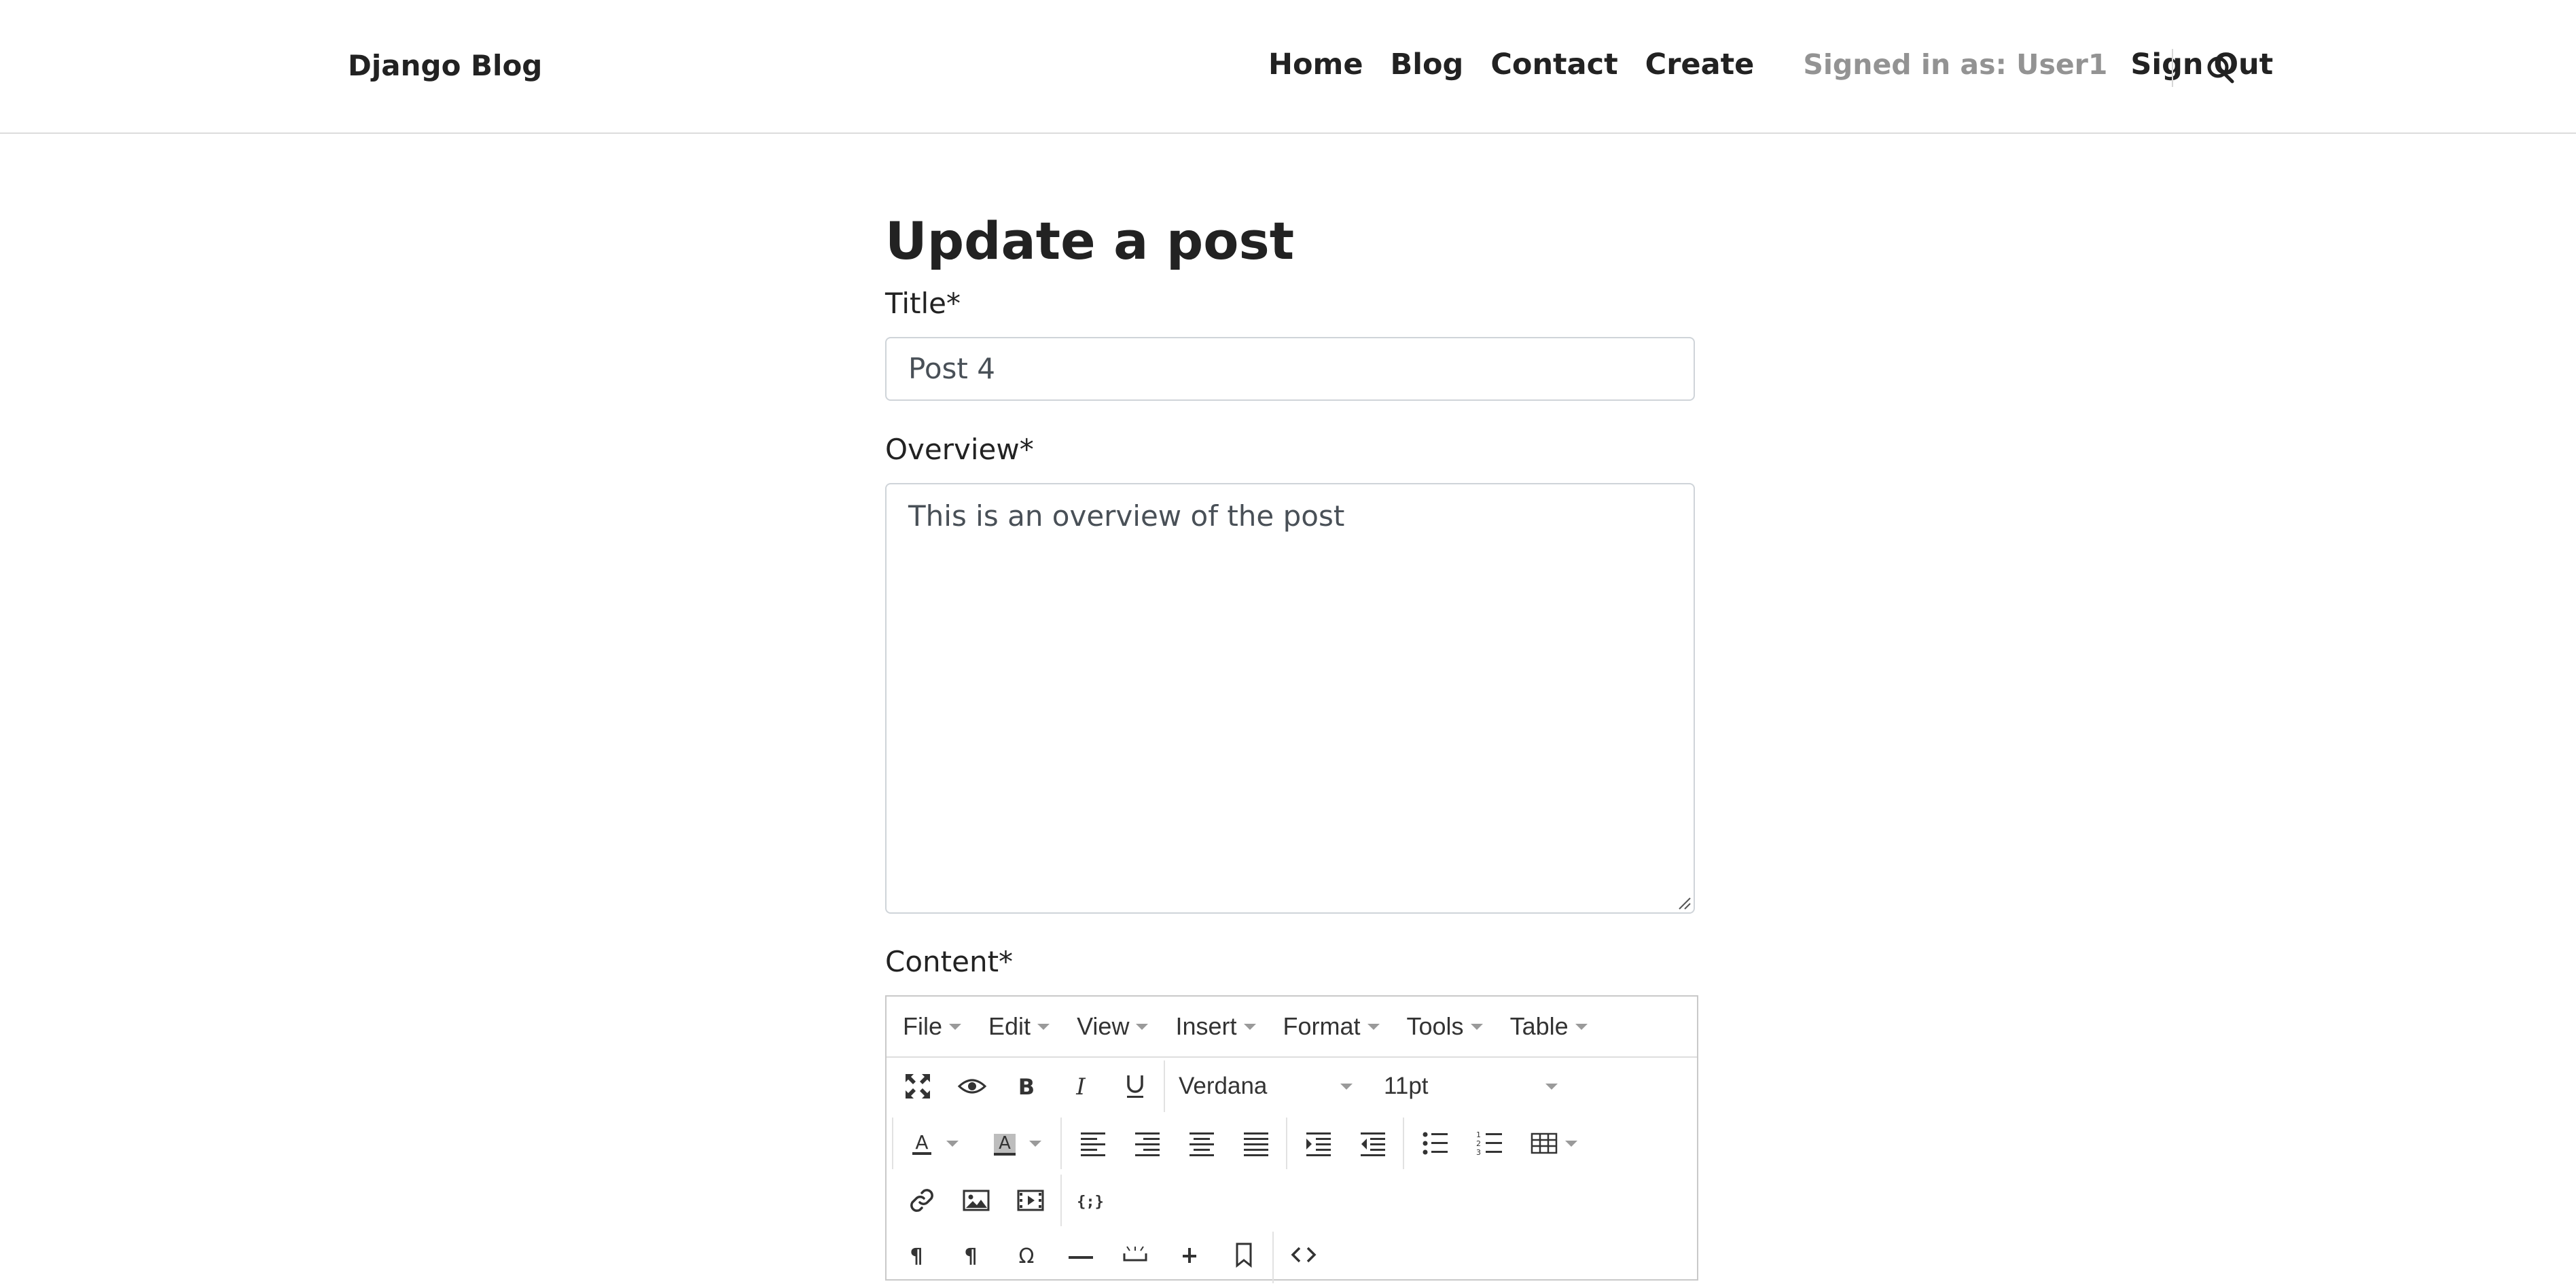  I want to click on link-icon, so click(922, 1201).